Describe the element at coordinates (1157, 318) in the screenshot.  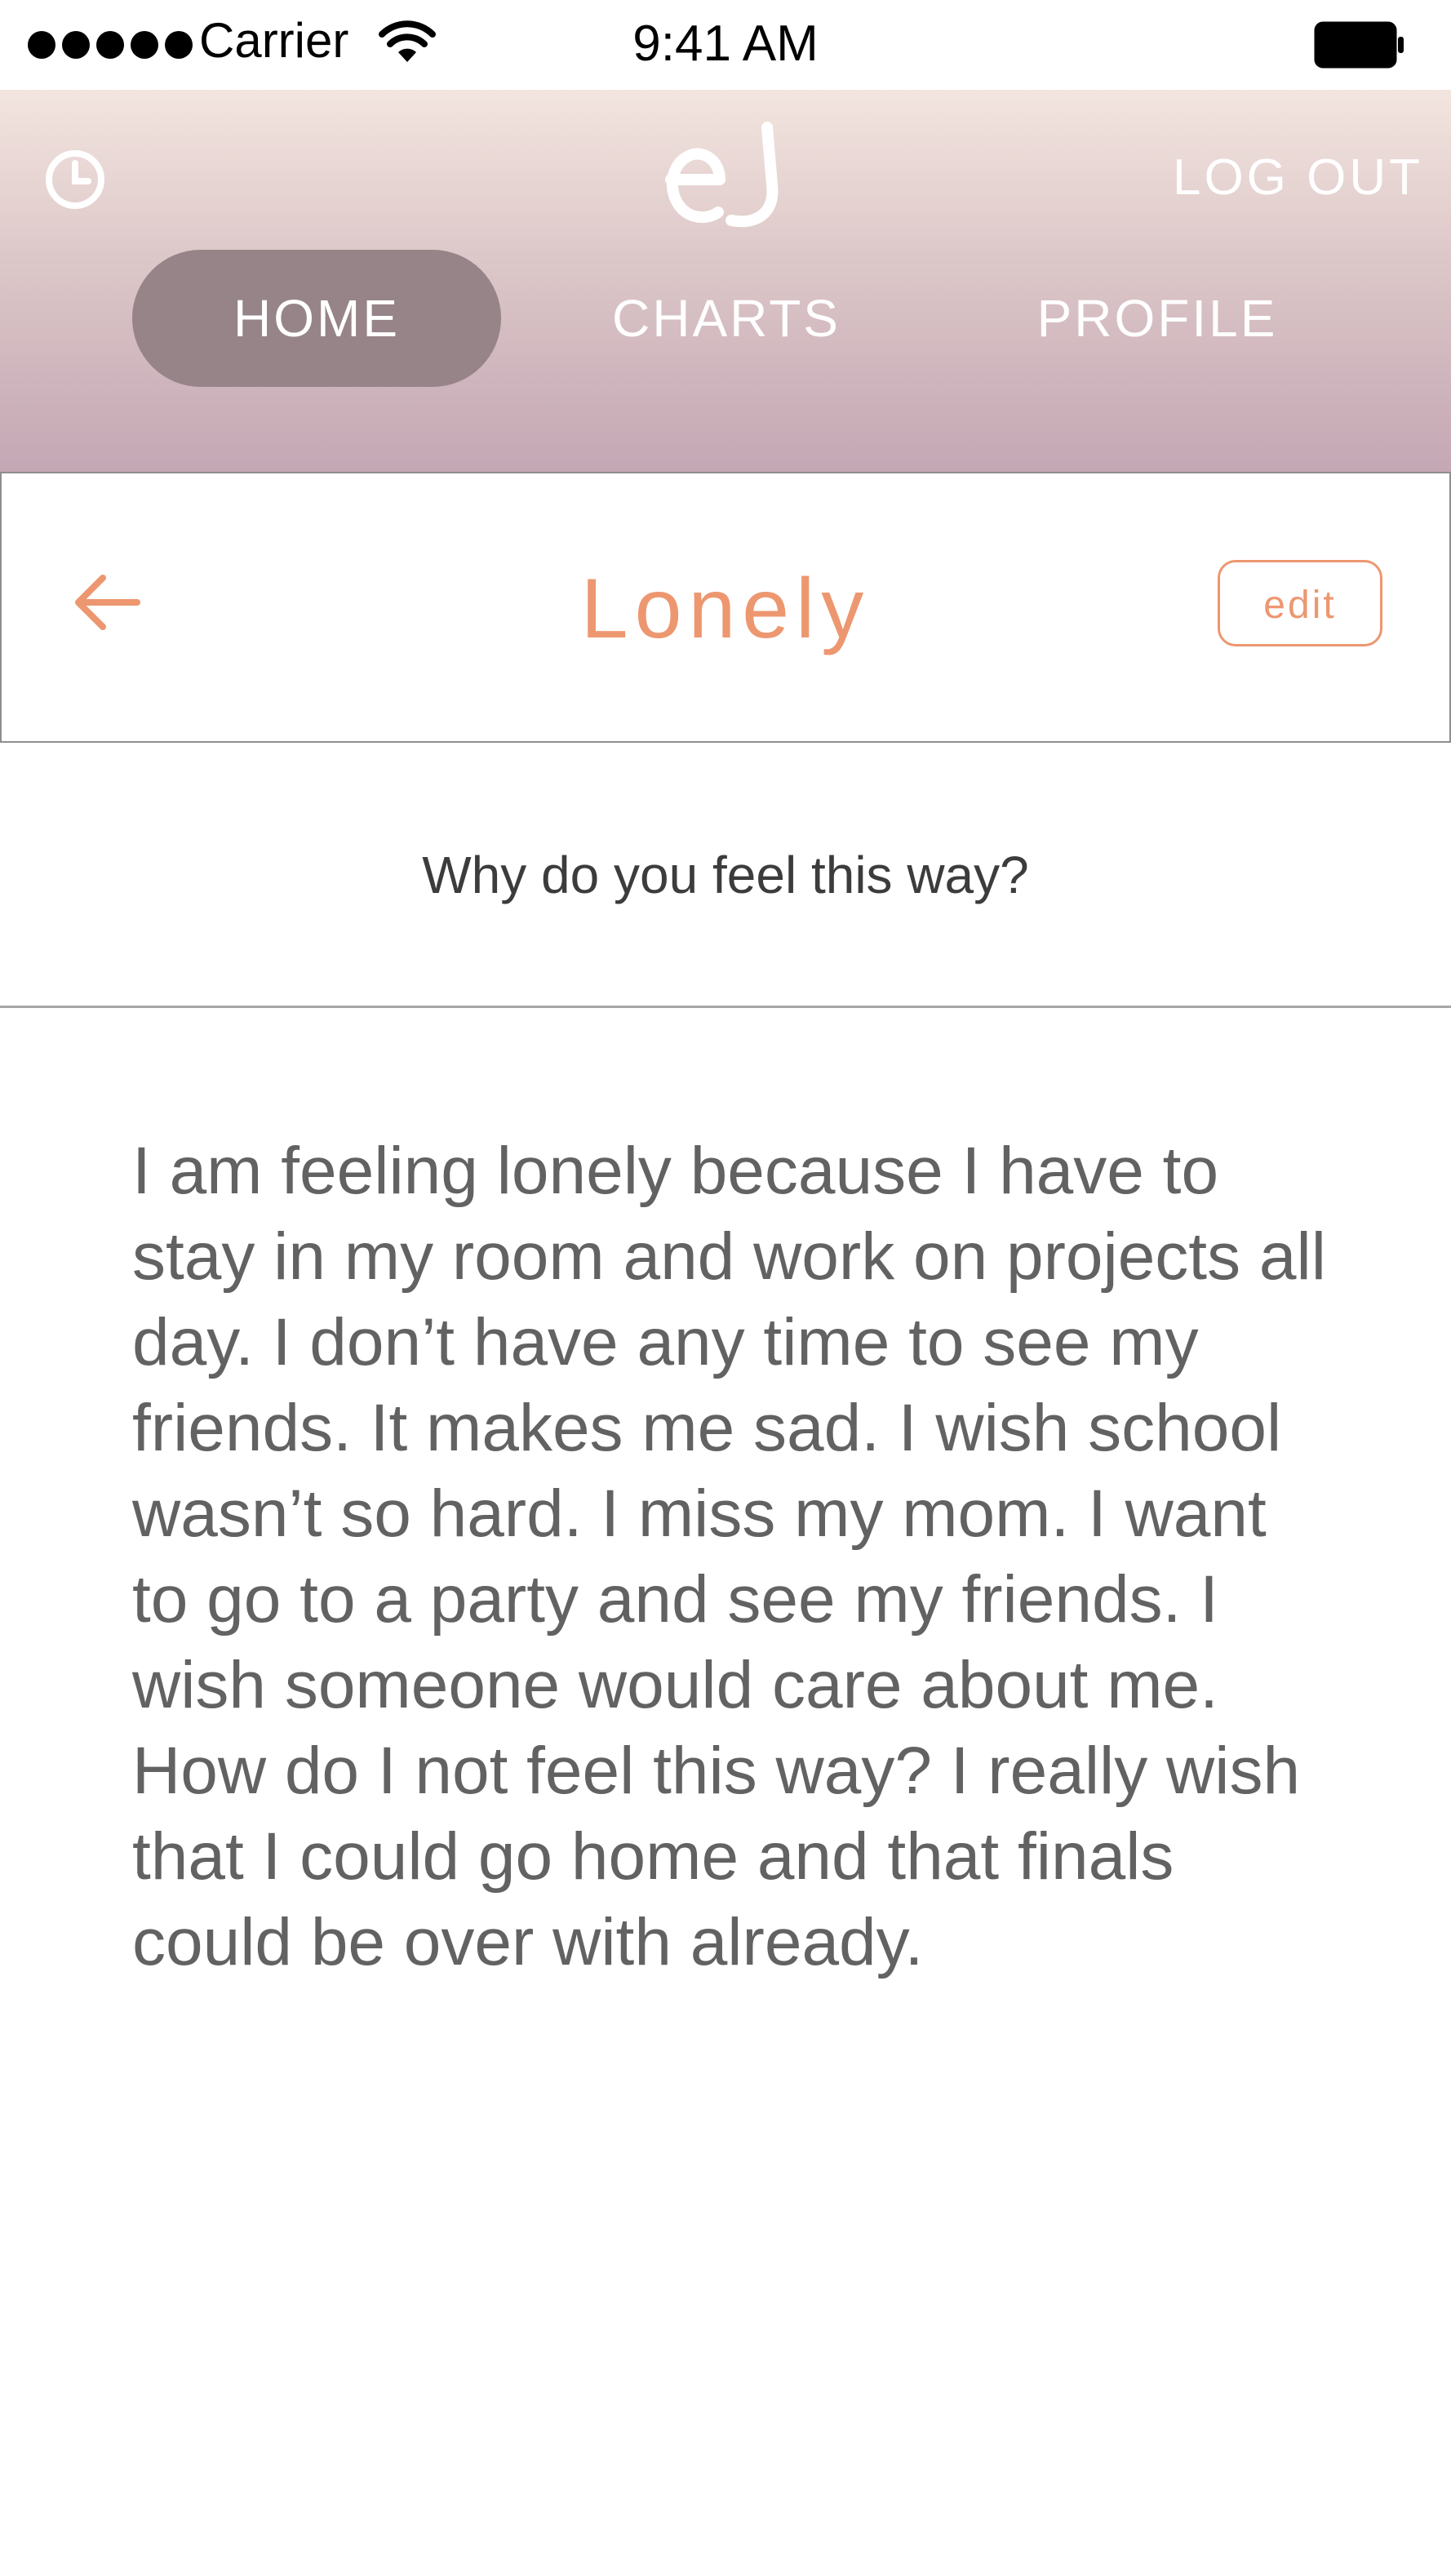
I see `tab-profile: PROFILE` at that location.